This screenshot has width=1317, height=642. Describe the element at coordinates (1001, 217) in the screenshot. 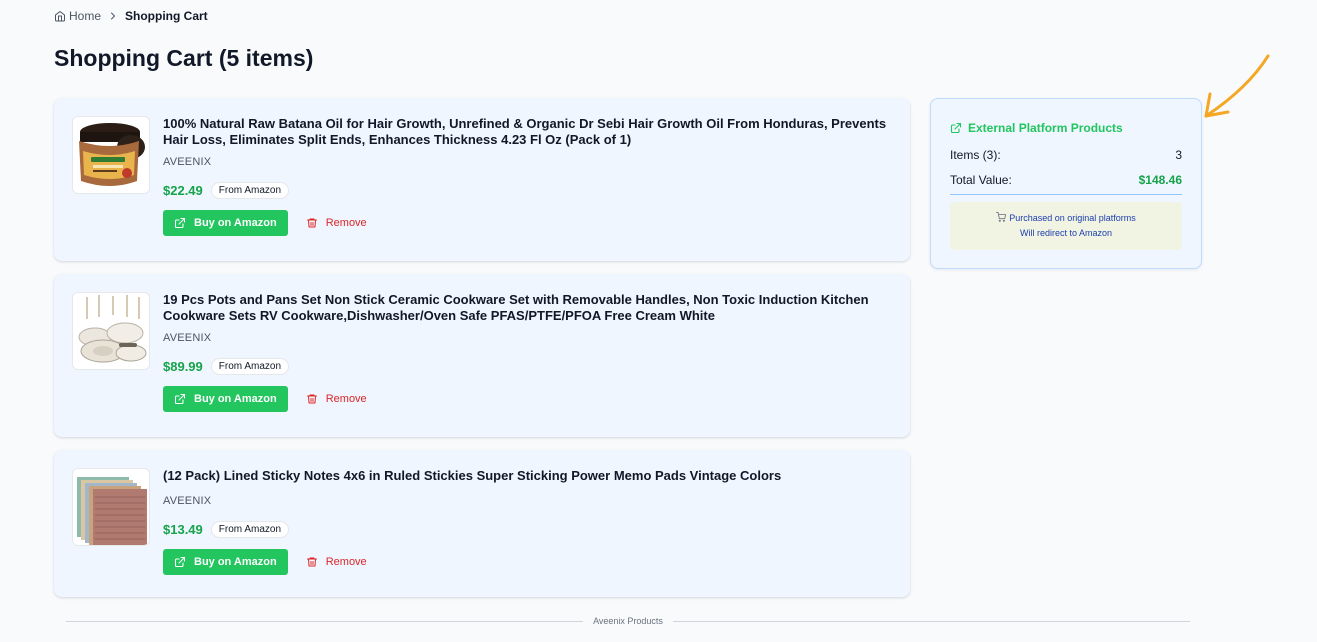

I see `cart-icon` at that location.